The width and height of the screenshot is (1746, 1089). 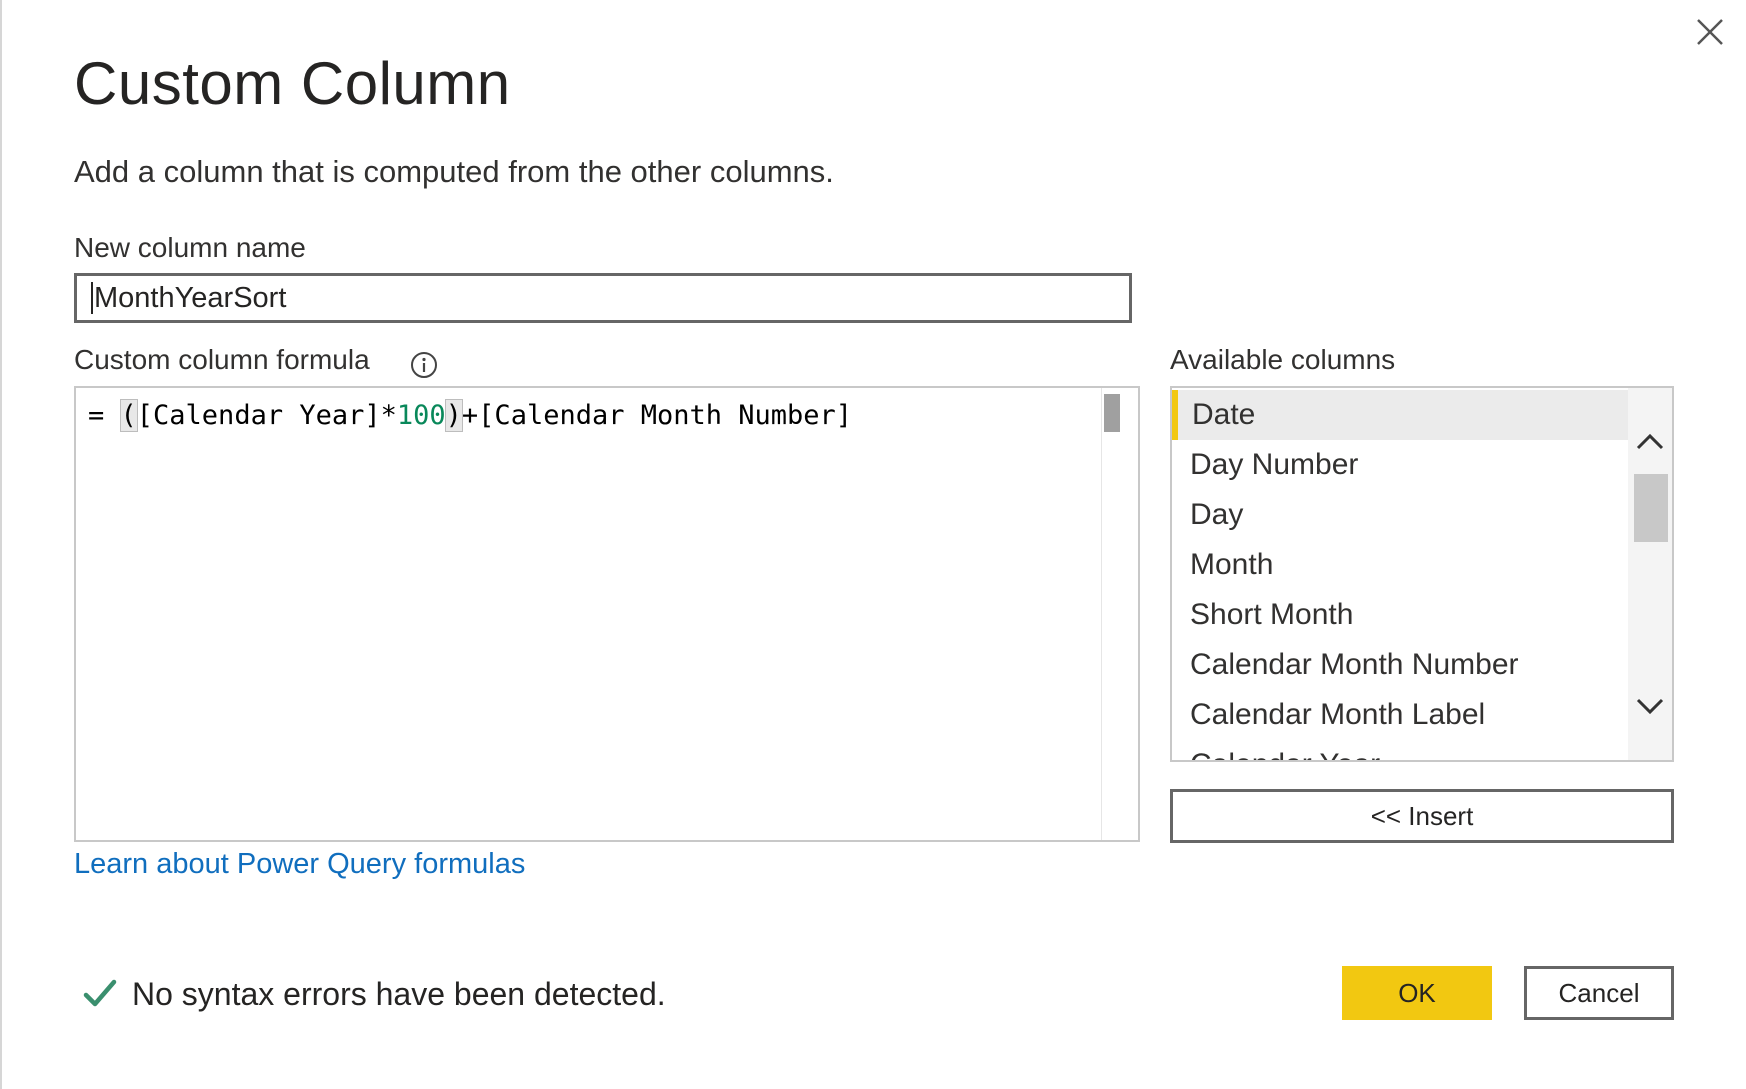 What do you see at coordinates (266, 415) in the screenshot?
I see `formula-part1: [Calendar Year]*` at bounding box center [266, 415].